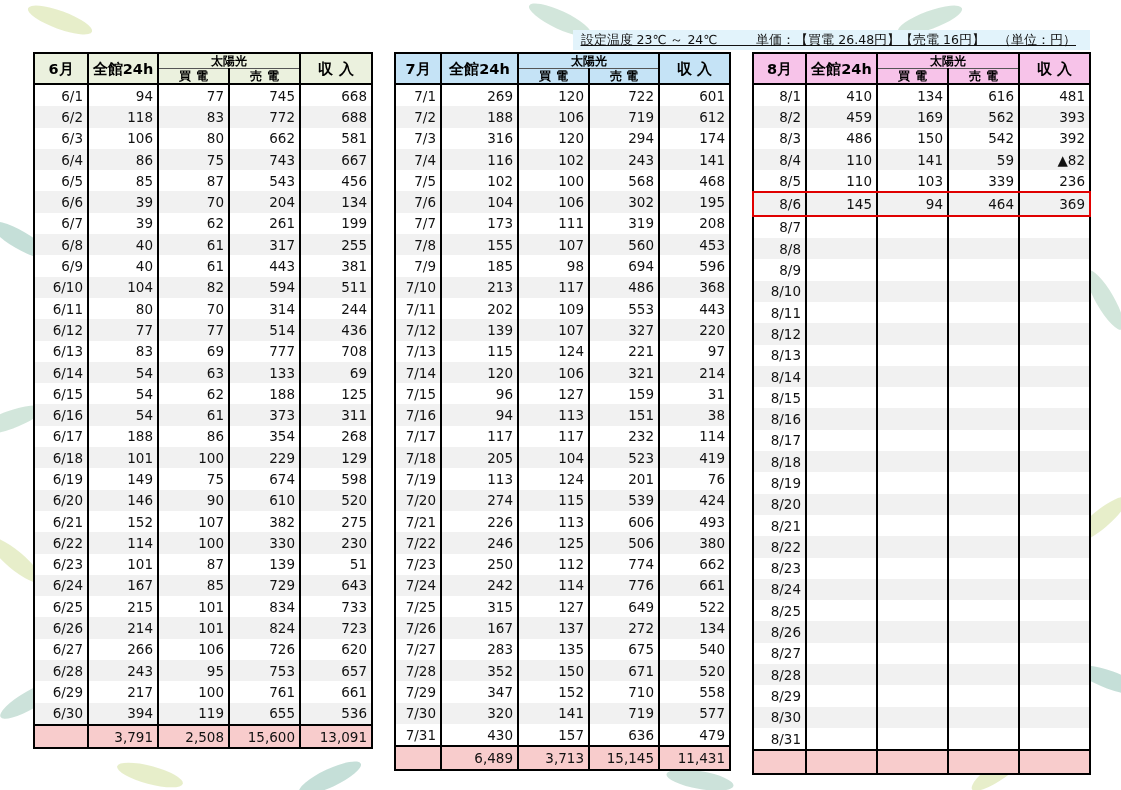 The height and width of the screenshot is (790, 1121). Describe the element at coordinates (336, 736) in the screenshot. I see `total-cell: 13,091` at that location.